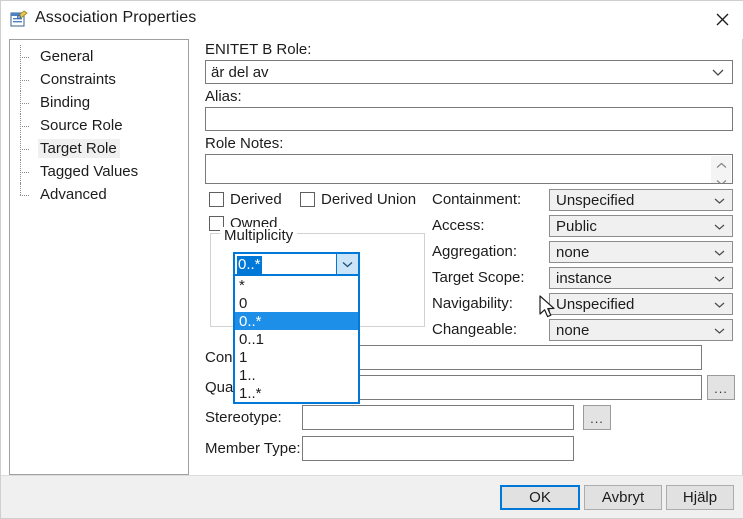 This screenshot has width=743, height=519. I want to click on member-type-input, so click(438, 448).